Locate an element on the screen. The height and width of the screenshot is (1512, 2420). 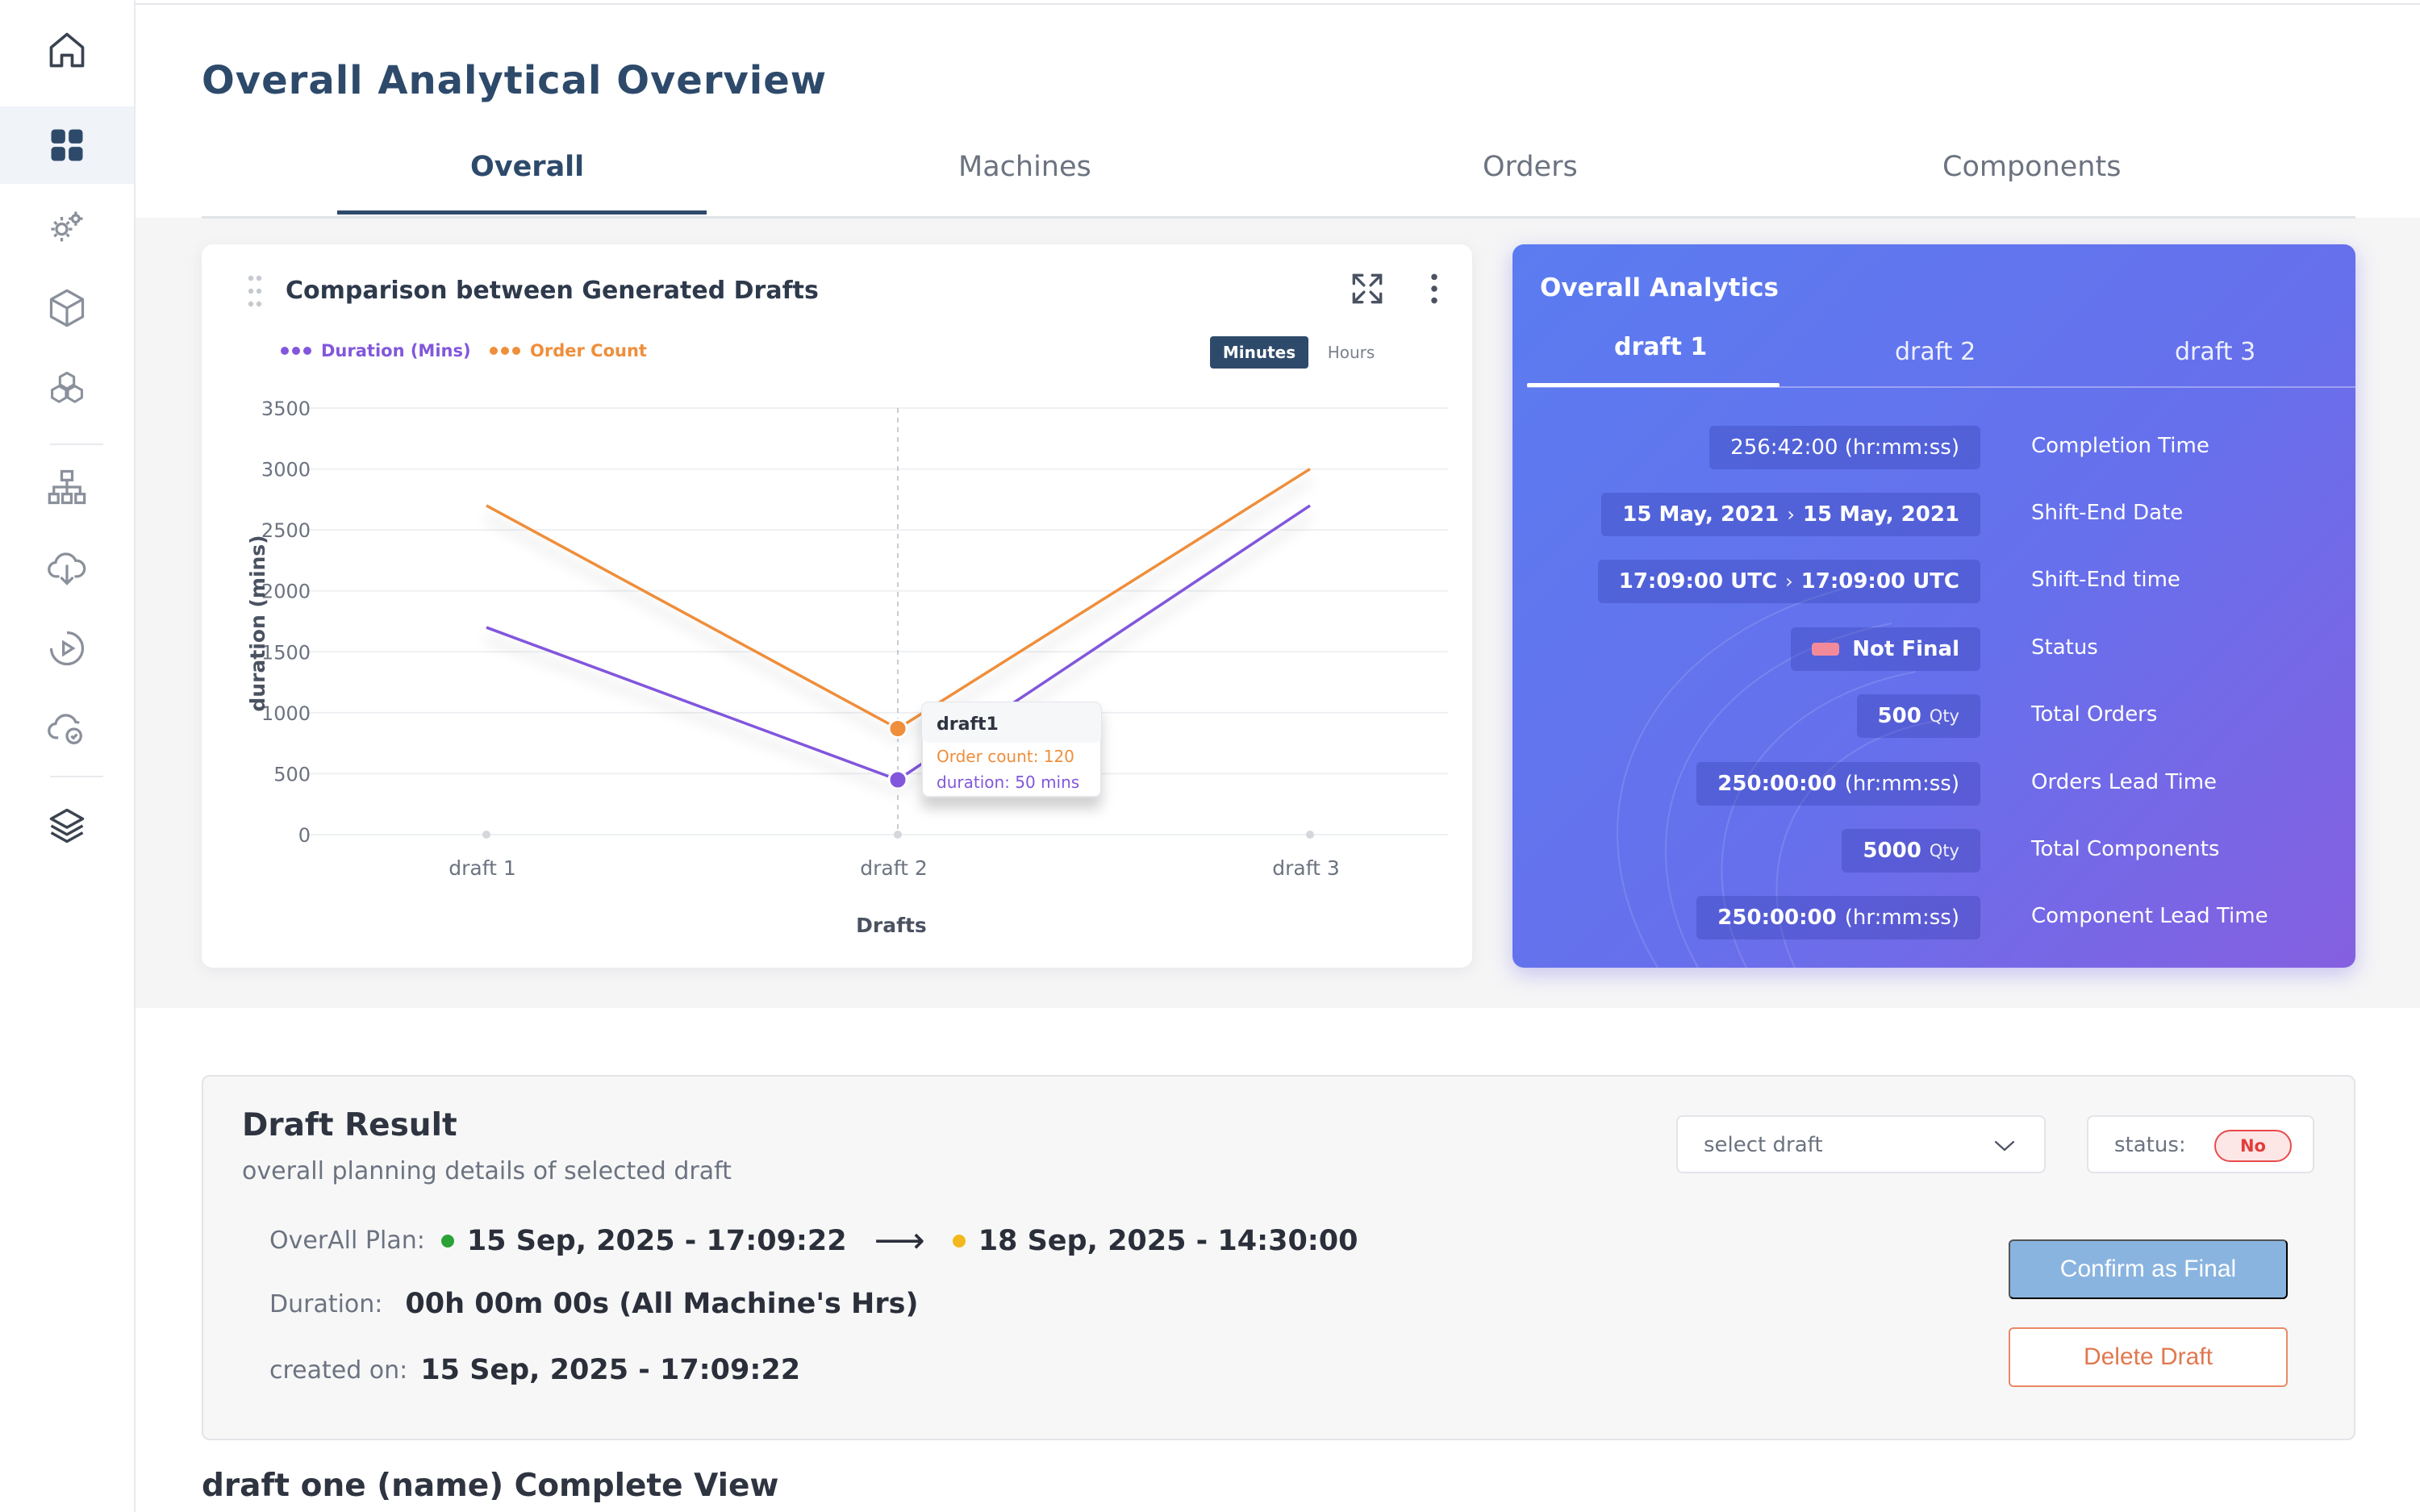
top-bar is located at coordinates (1278, 3).